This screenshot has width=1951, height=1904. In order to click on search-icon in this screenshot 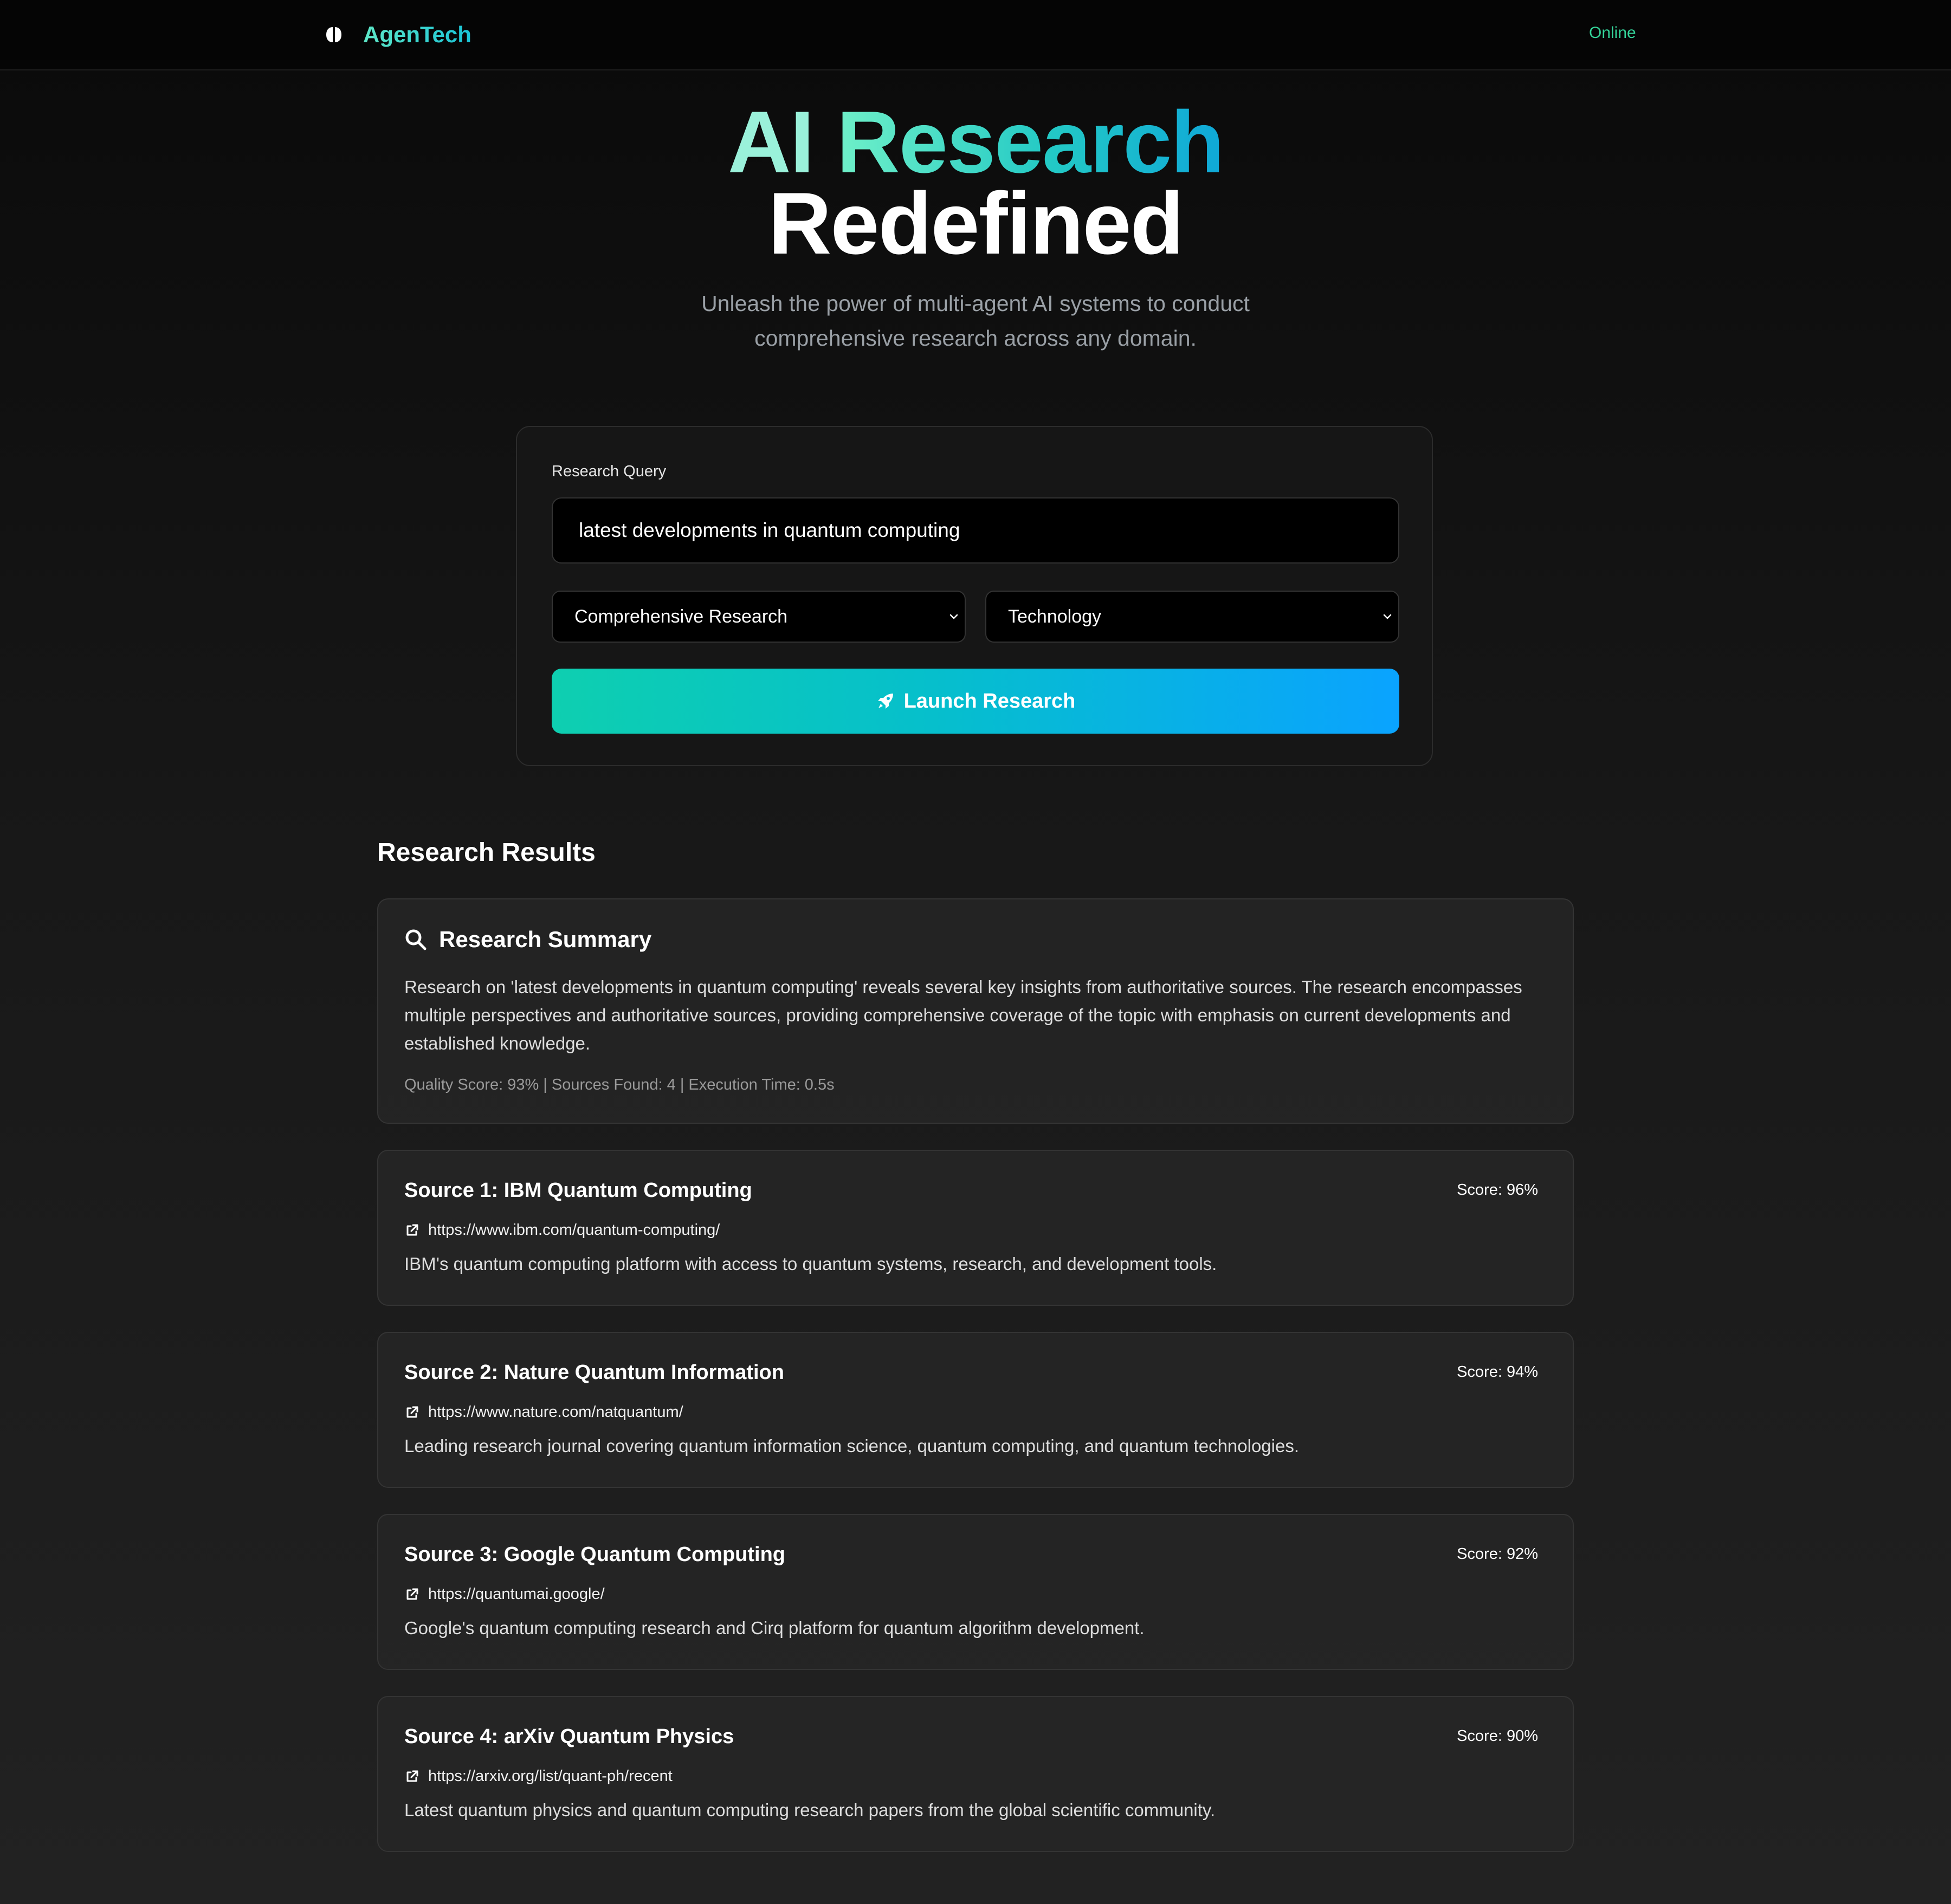, I will do `click(416, 939)`.